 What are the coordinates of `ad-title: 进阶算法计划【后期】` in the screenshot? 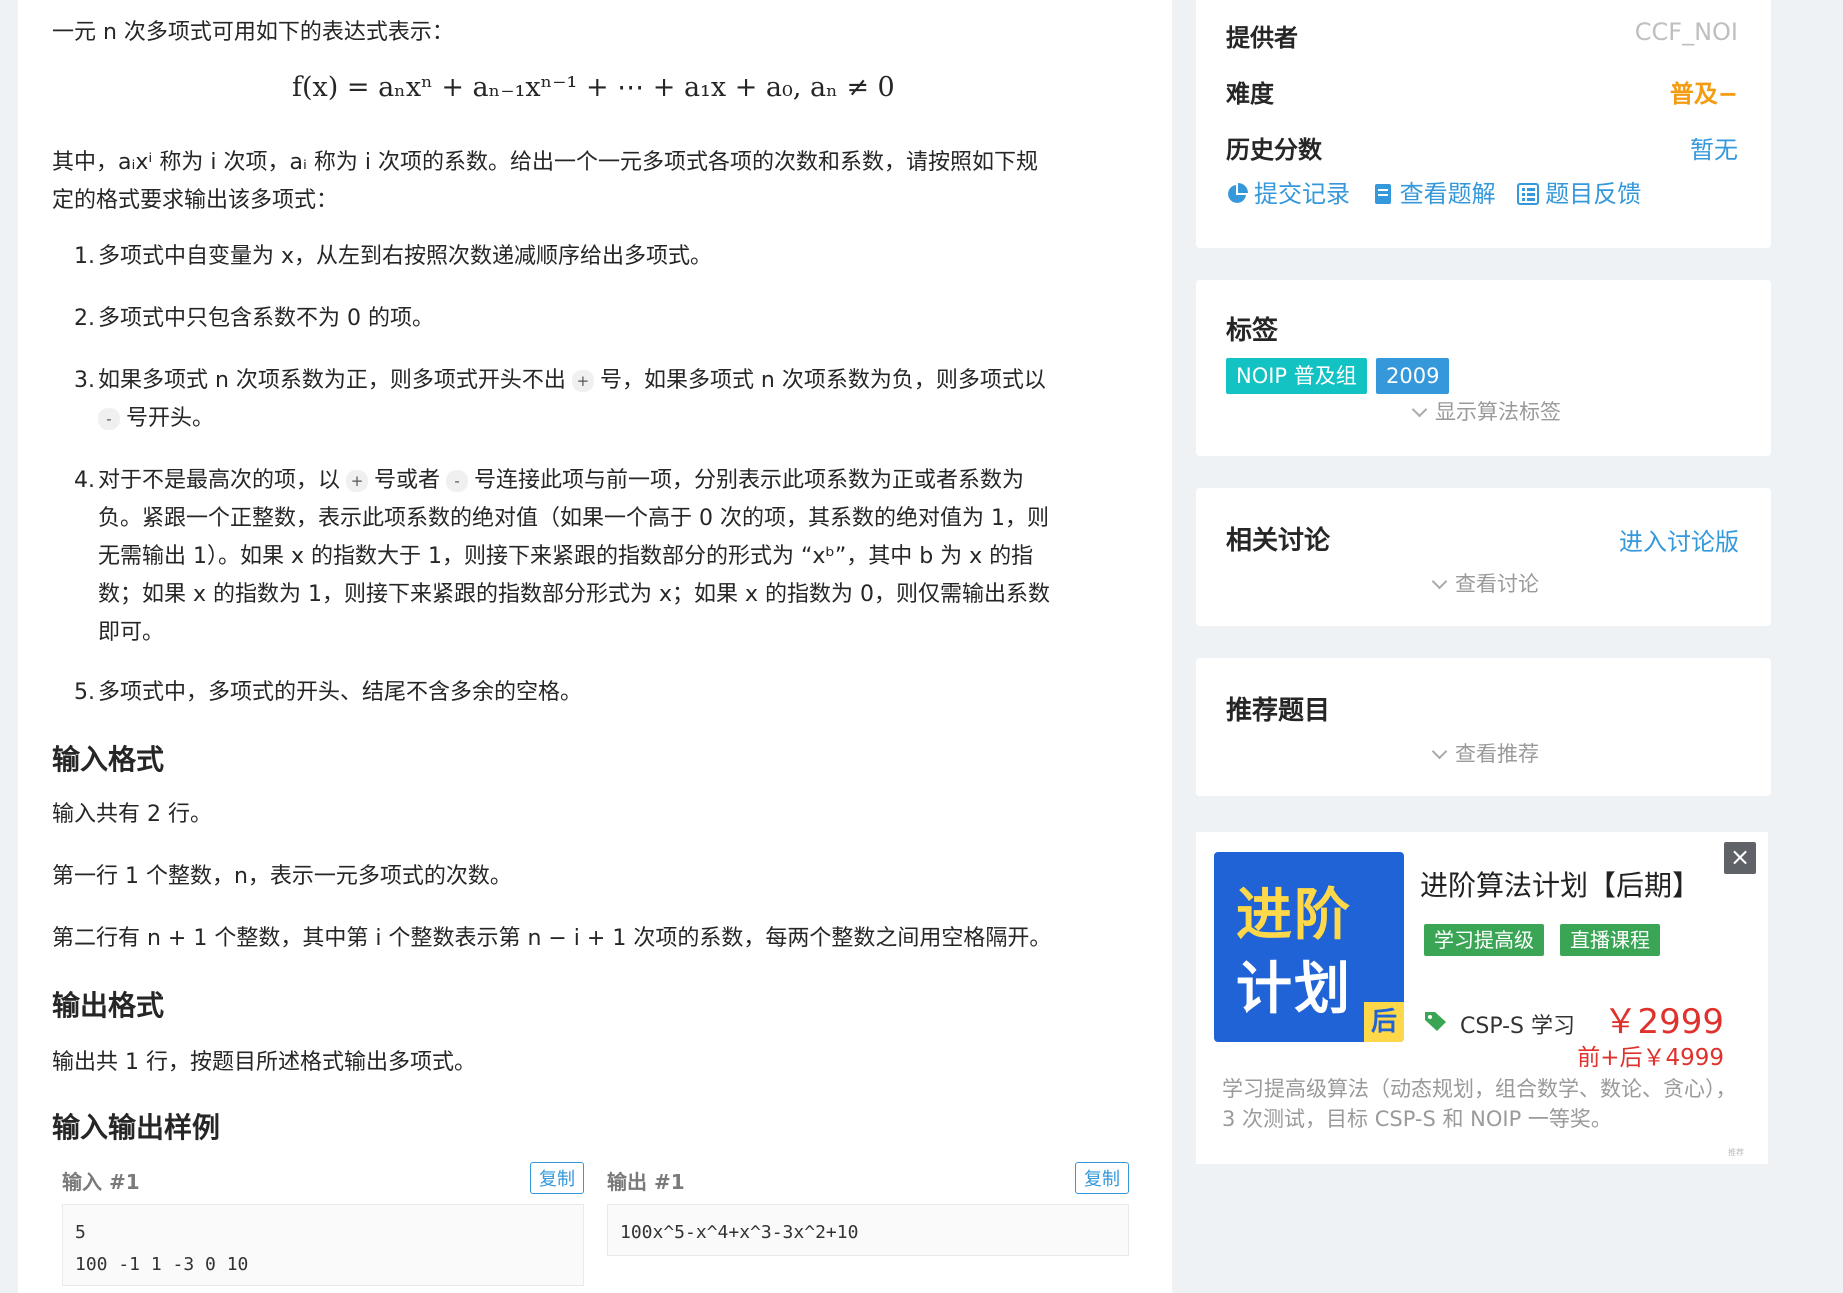 It's located at (1560, 884).